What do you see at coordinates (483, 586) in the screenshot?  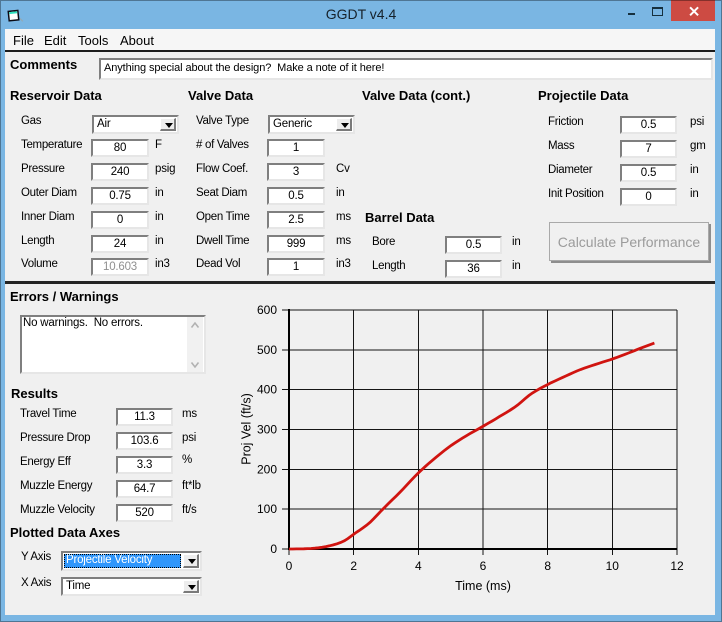 I see `svg-text: Time (ms)` at bounding box center [483, 586].